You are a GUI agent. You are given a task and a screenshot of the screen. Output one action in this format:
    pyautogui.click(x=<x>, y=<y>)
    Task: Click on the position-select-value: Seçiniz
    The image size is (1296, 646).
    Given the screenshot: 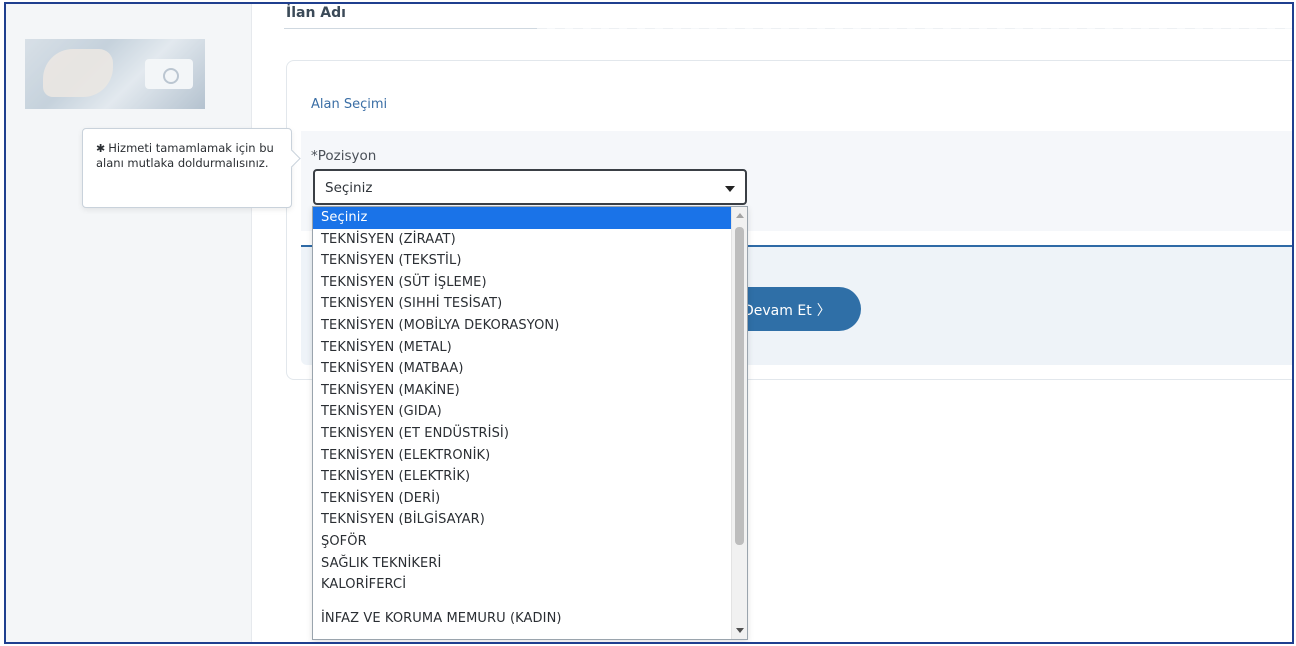 What is the action you would take?
    pyautogui.click(x=349, y=188)
    